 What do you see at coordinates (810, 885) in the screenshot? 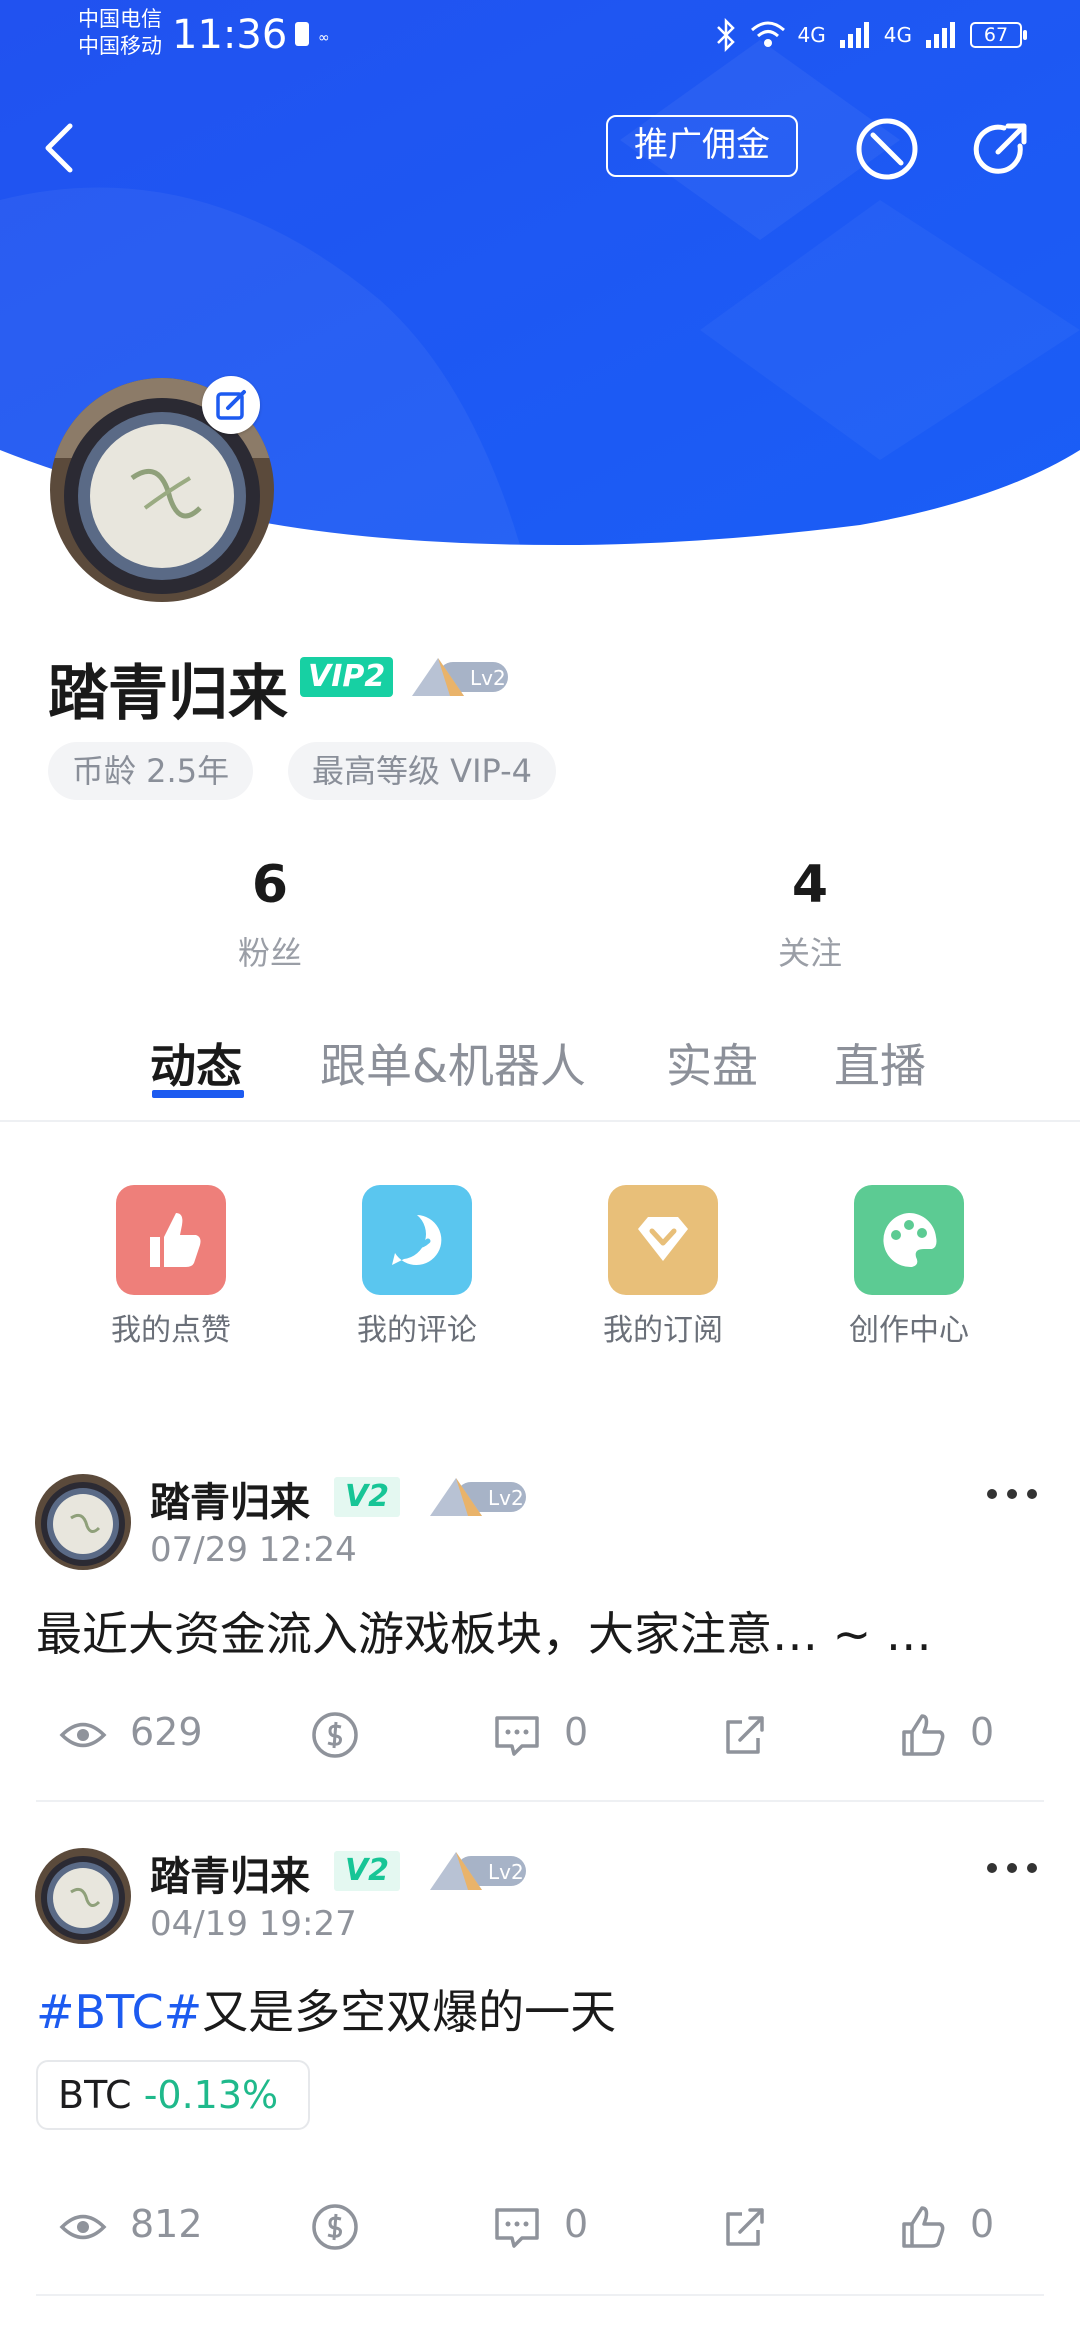
I see `following-count: 4` at bounding box center [810, 885].